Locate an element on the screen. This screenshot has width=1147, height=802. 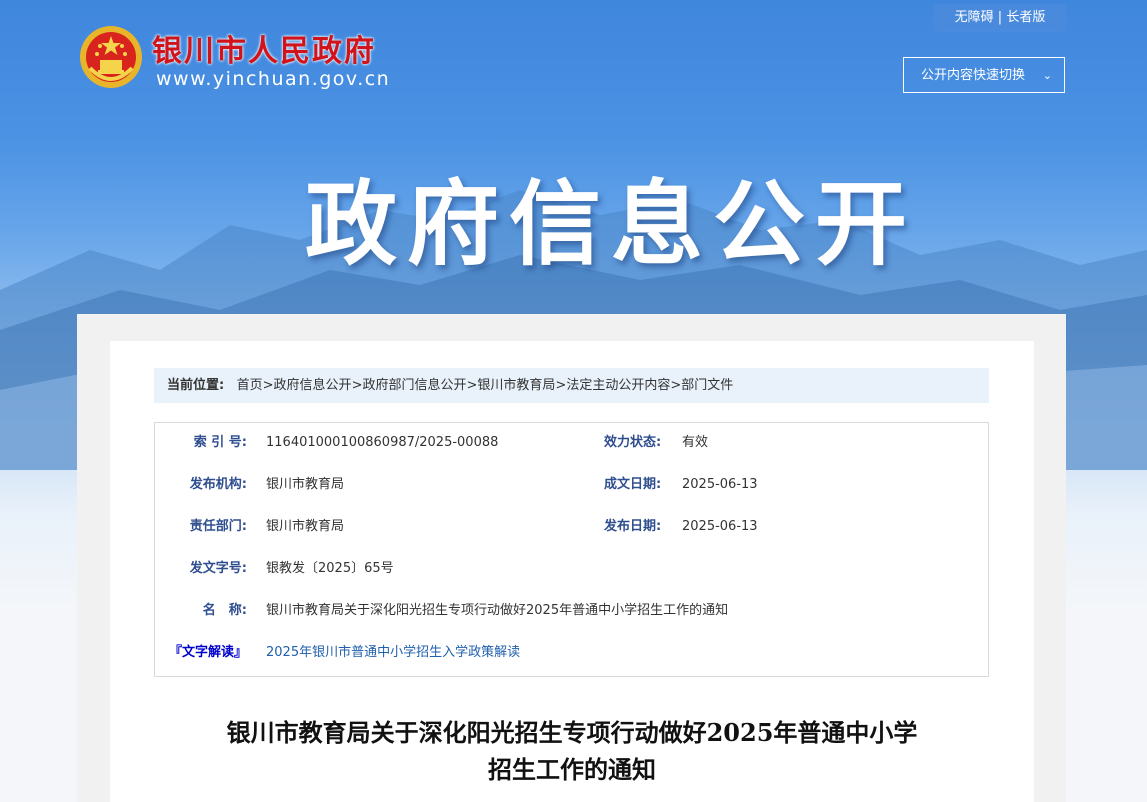
hero-title: 政府信息公开 is located at coordinates (610, 224).